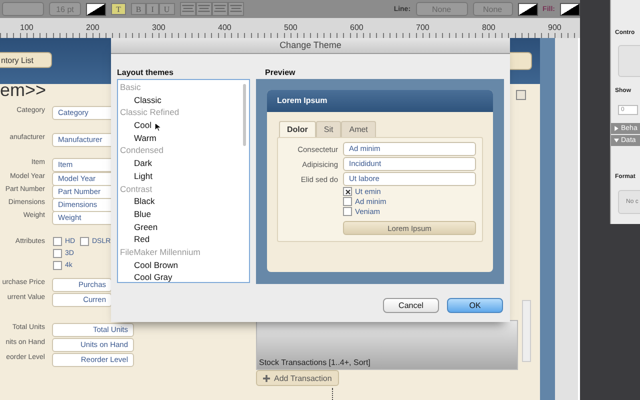 This screenshot has width=640, height=400. Describe the element at coordinates (161, 252) in the screenshot. I see `theme-group-heading: FileMaker Millennium` at that location.